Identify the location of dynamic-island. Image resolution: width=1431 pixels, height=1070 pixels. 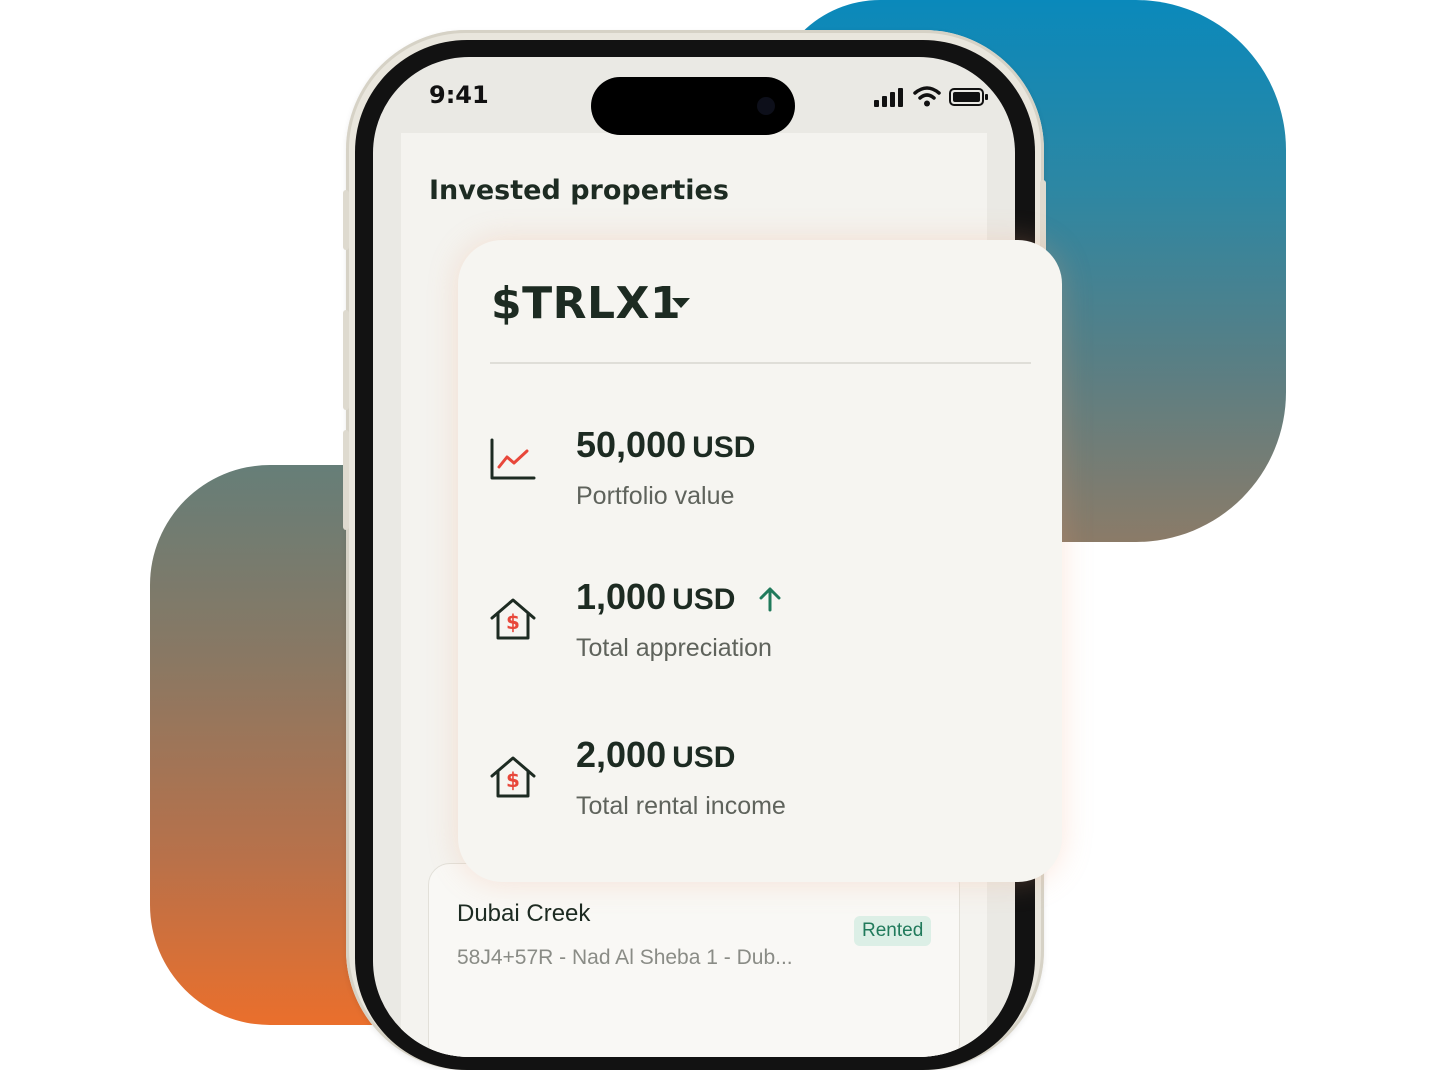
(693, 106).